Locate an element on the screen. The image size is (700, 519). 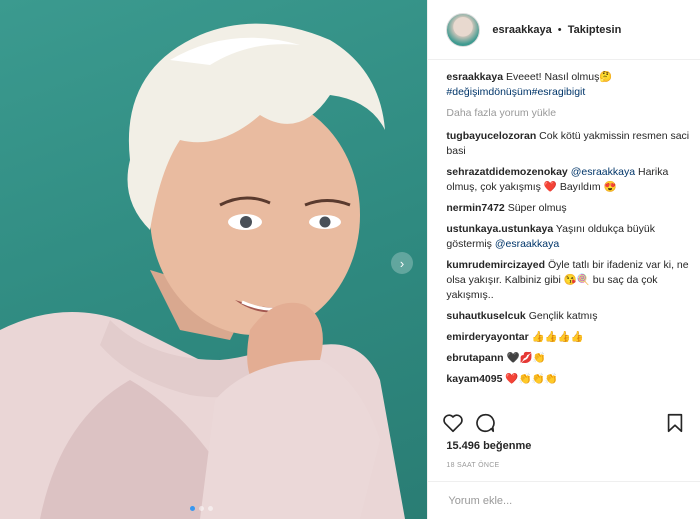
like-count: 15.496 beğenme is located at coordinates (488, 446).